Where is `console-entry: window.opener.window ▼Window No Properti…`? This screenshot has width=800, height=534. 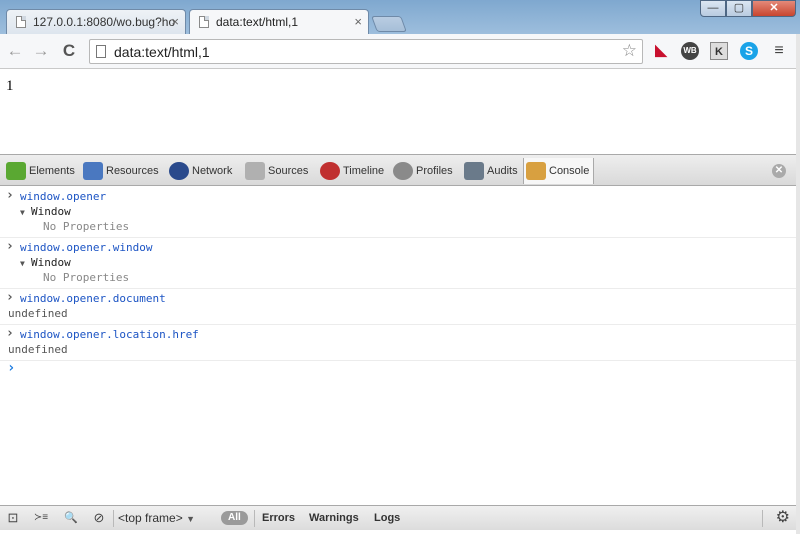 console-entry: window.opener.window ▼Window No Properti… is located at coordinates (400, 263).